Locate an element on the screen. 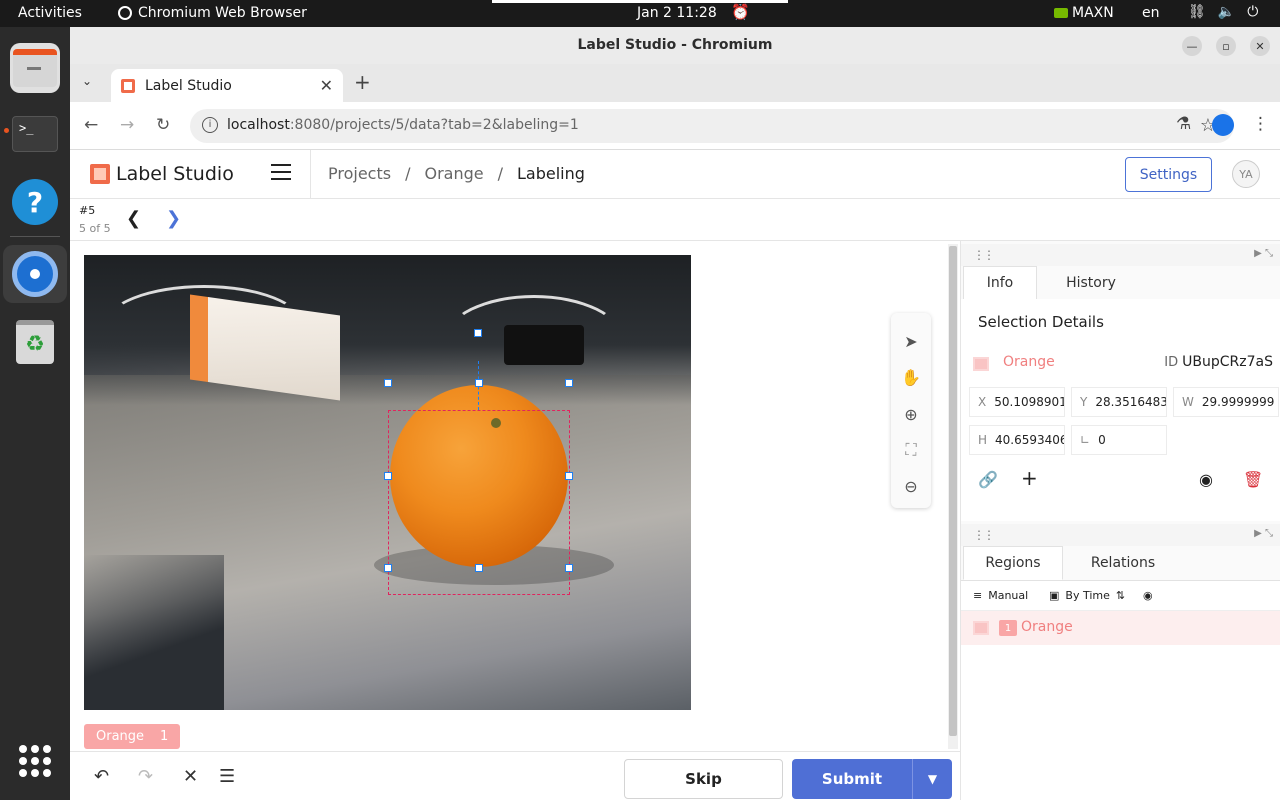 This screenshot has width=1280, height=800. new-tab-icon: + is located at coordinates (362, 82).